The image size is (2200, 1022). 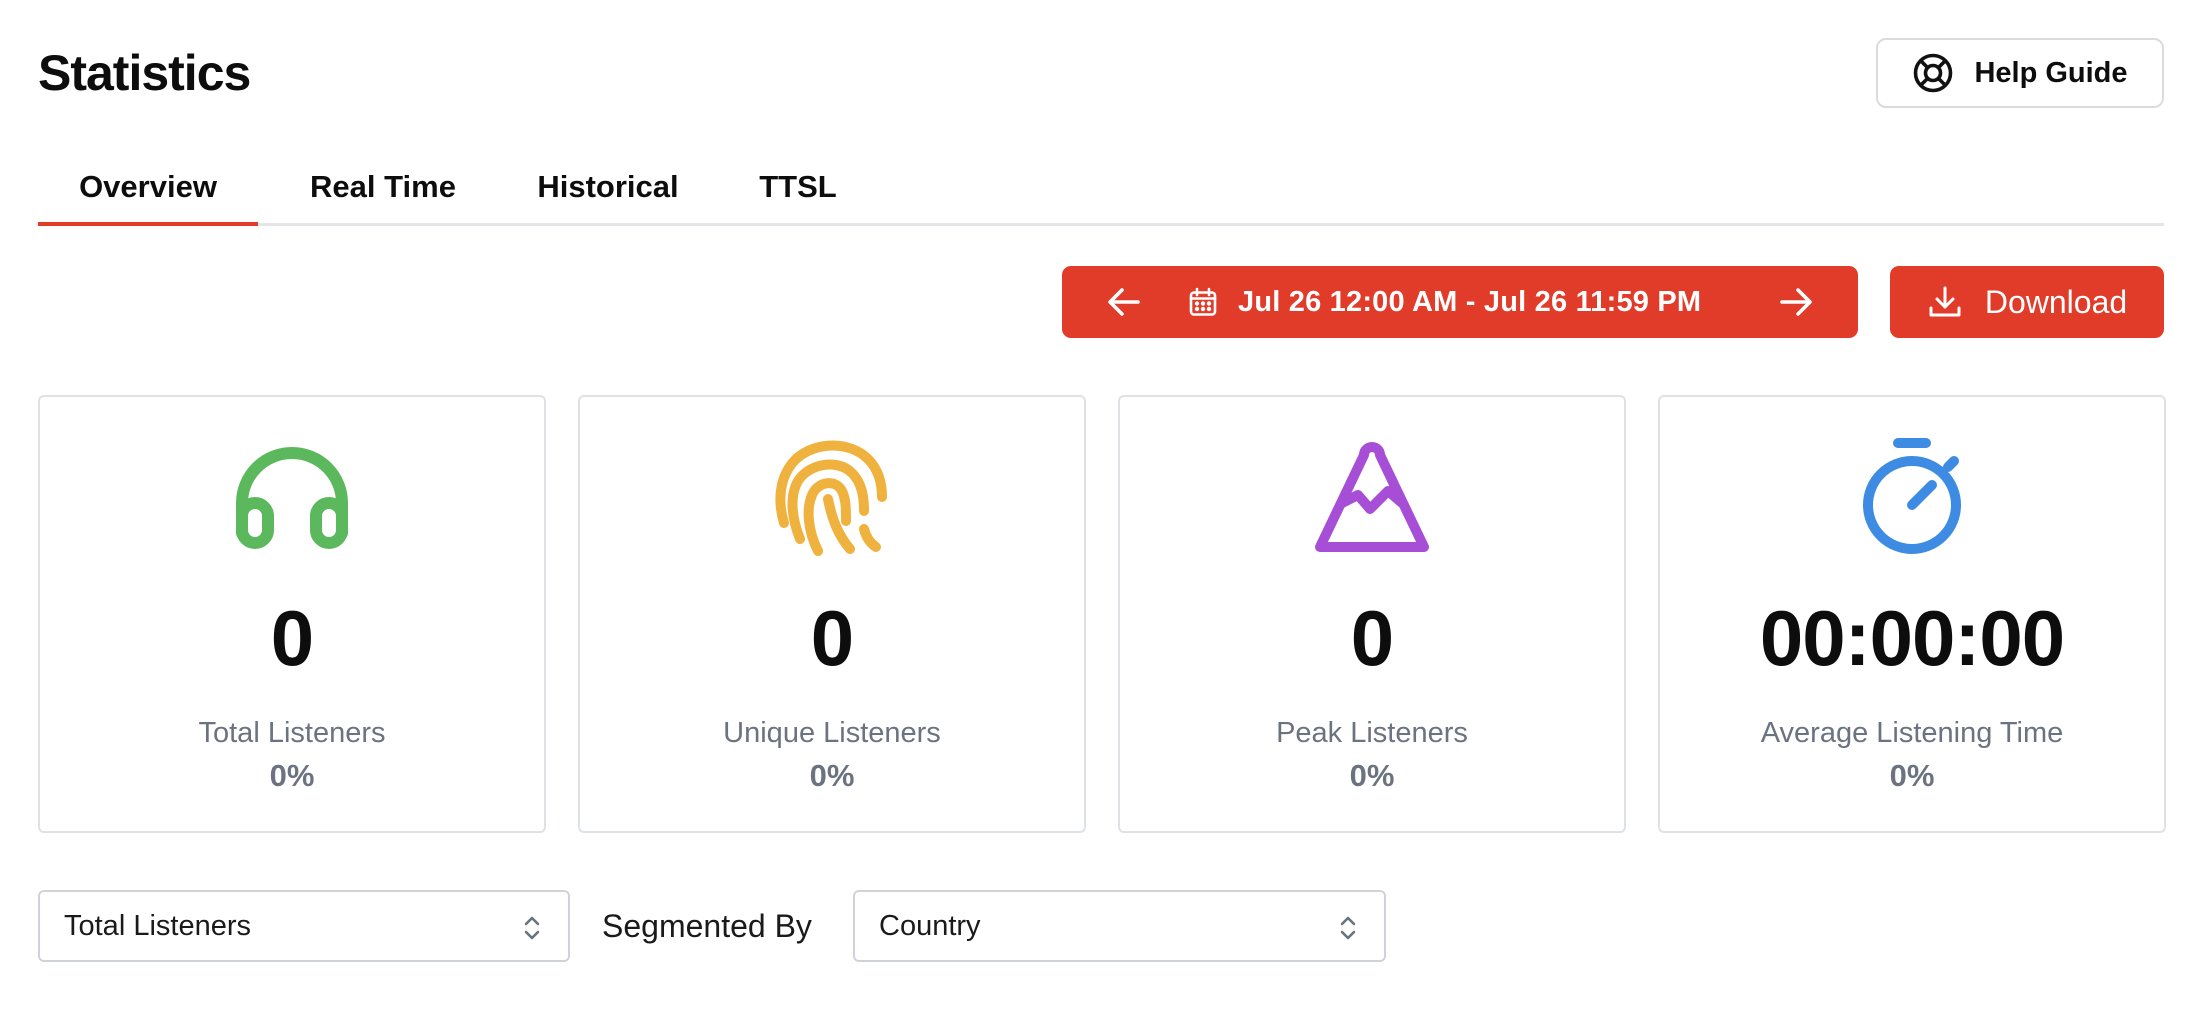 I want to click on download-button: Download, so click(x=2027, y=302).